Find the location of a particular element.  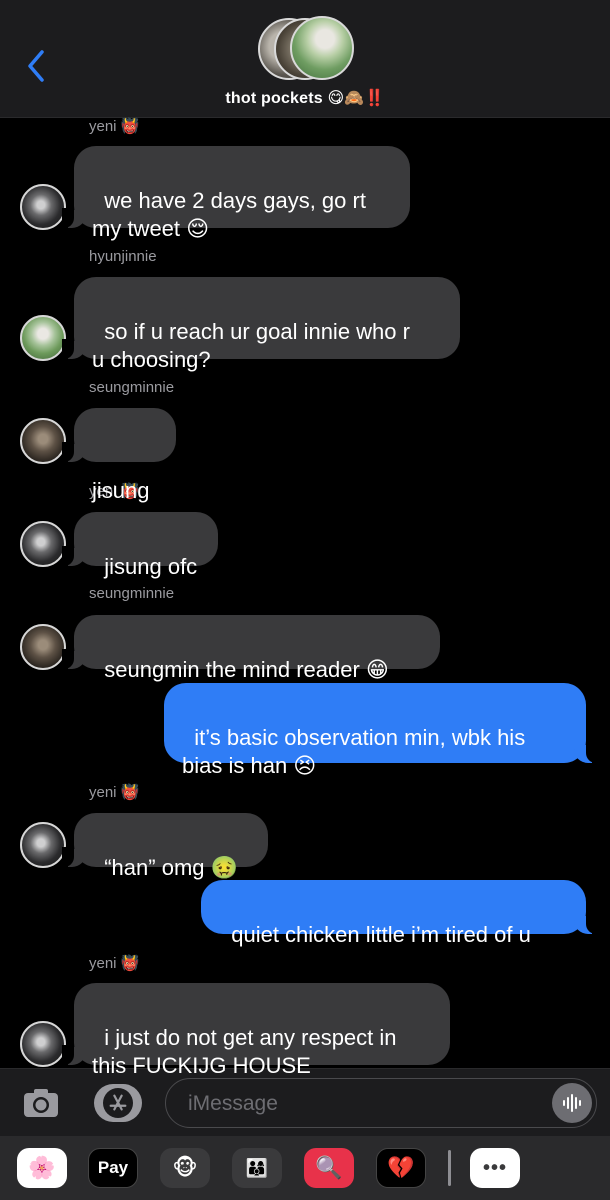

sender-name: hyunjinnie is located at coordinates (123, 256).